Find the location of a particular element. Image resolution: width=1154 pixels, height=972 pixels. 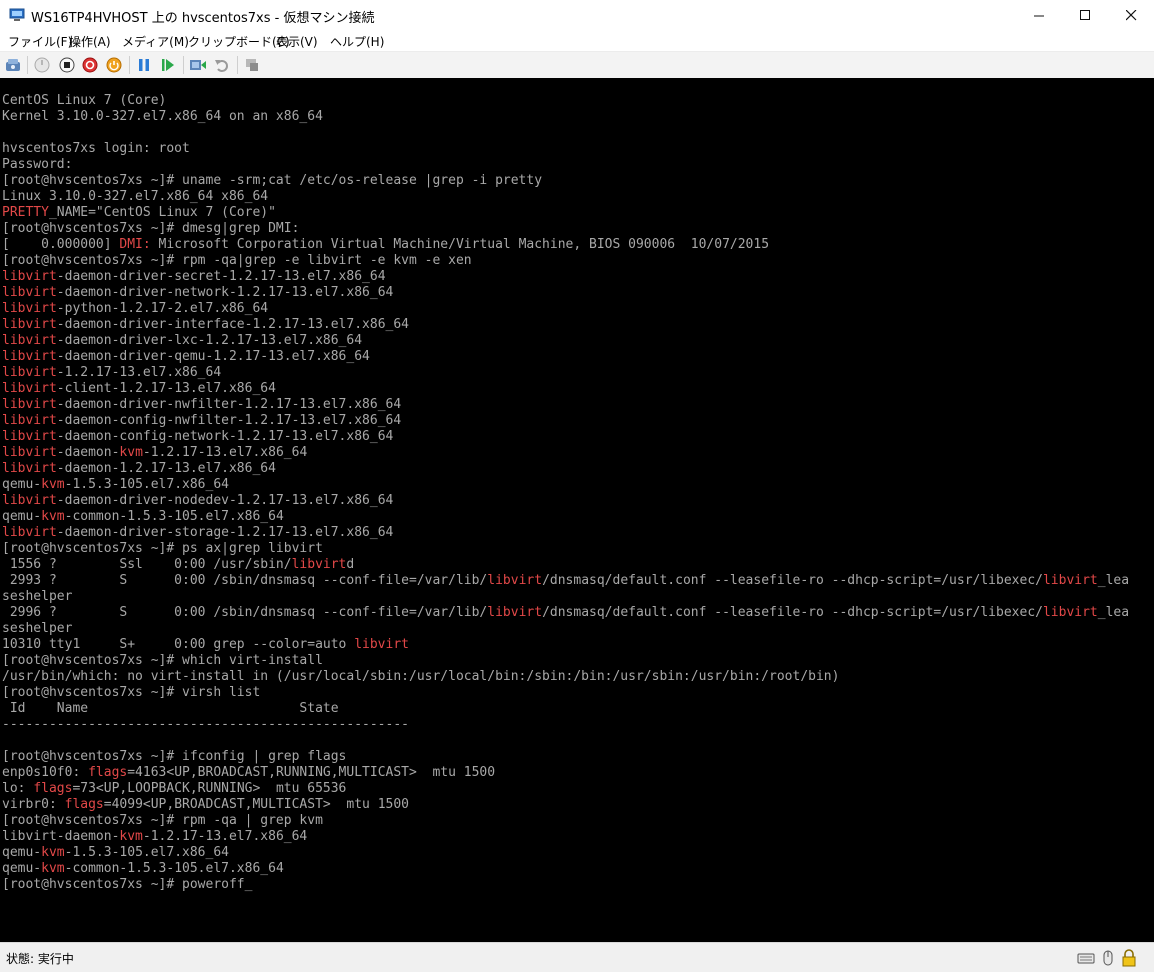

menu-action: 操作(A) is located at coordinates (90, 41).